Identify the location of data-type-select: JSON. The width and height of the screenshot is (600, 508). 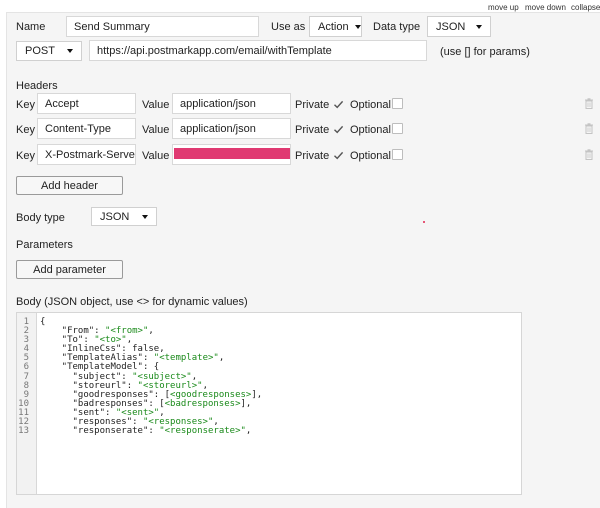
(459, 26).